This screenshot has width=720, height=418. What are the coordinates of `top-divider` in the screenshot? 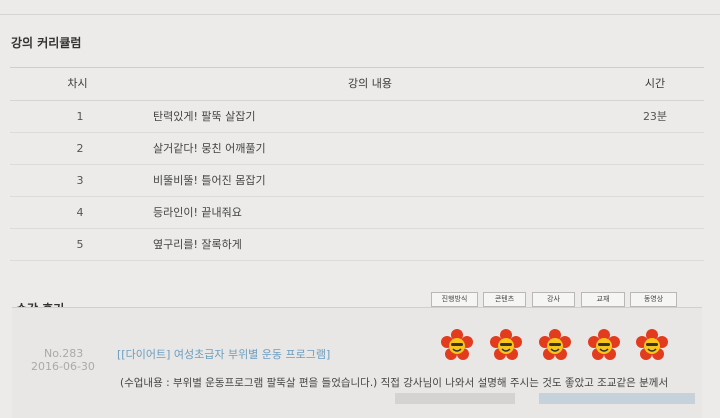 It's located at (360, 7).